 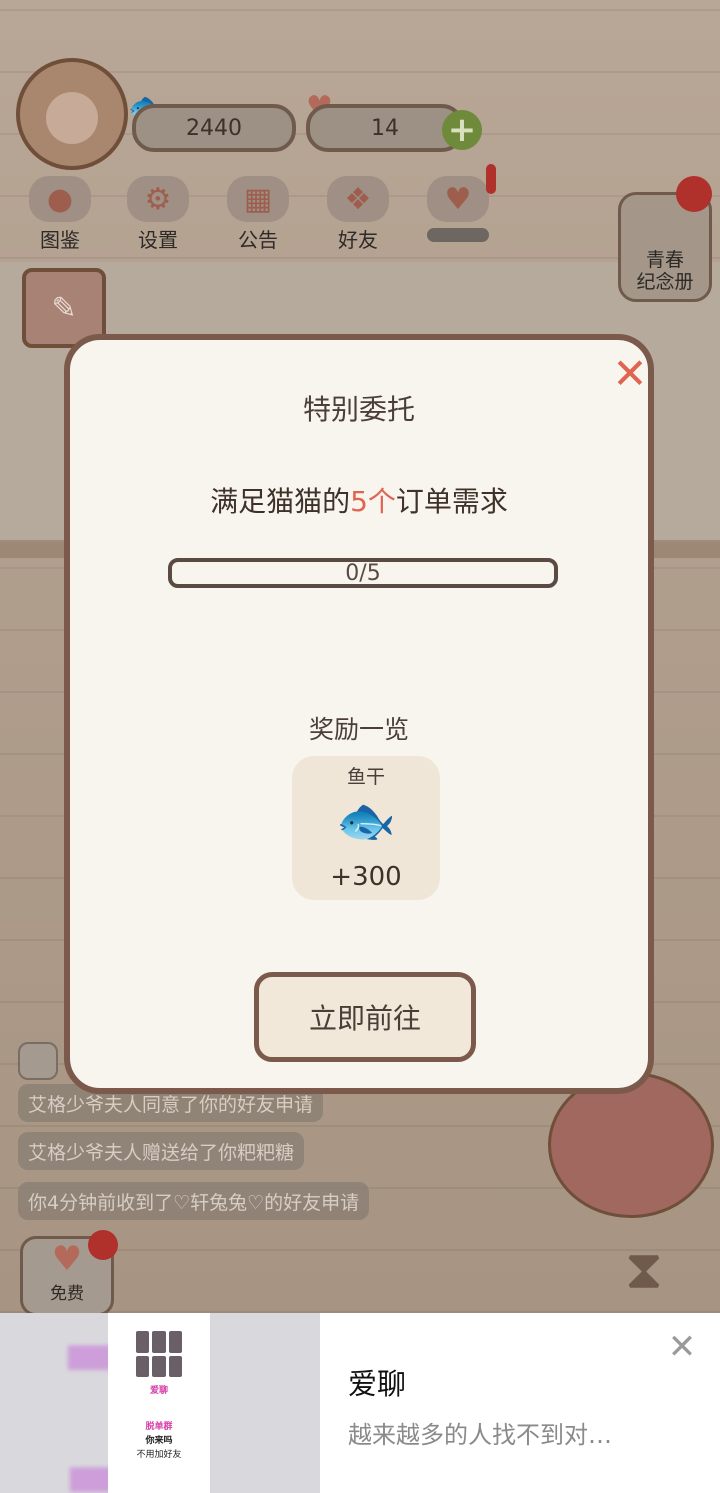 I want to click on task-description: 满足猫猫的5个订单需求, so click(x=359, y=500).